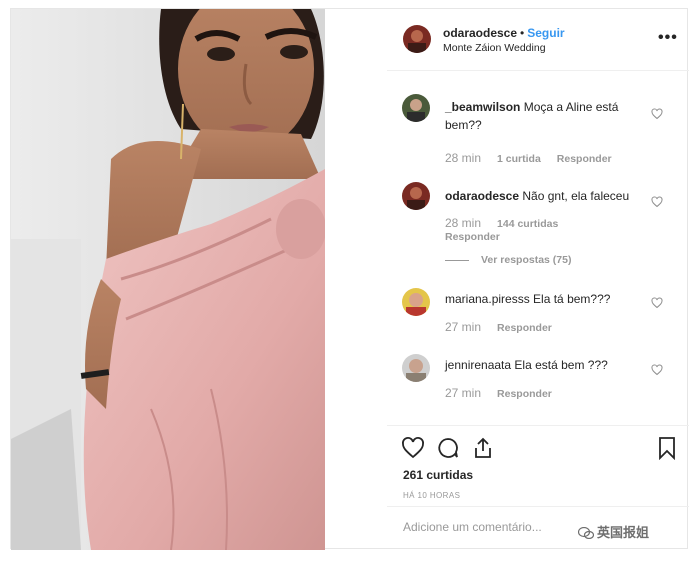 The width and height of the screenshot is (700, 565). What do you see at coordinates (572, 299) in the screenshot?
I see `comment-body: Ela tá bem???` at bounding box center [572, 299].